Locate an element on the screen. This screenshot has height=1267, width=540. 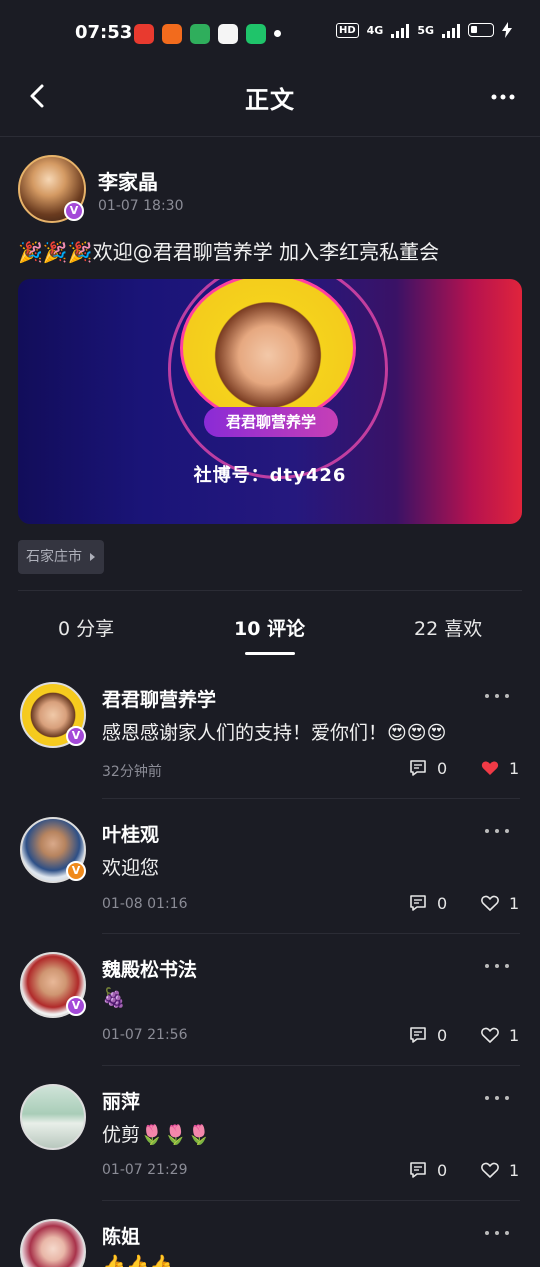
nav-bar: 正文 is located at coordinates (270, 98).